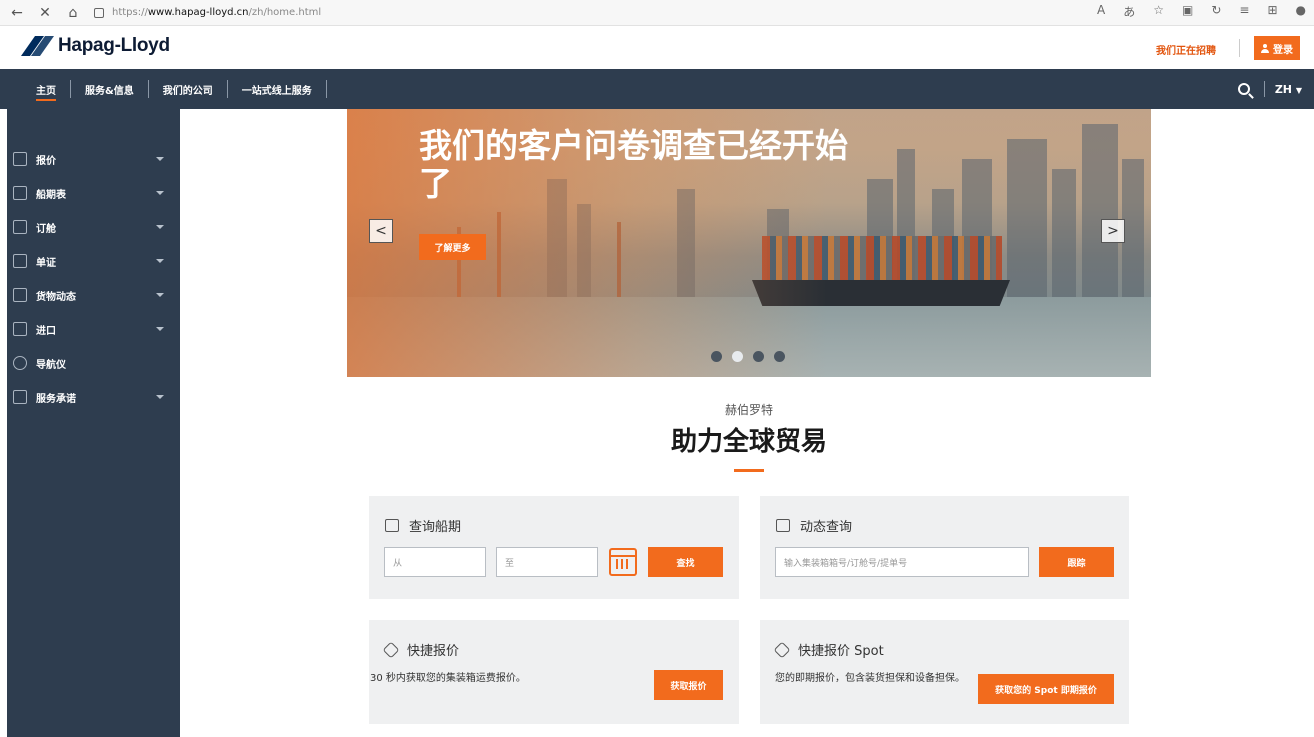 This screenshot has width=1314, height=737. I want to click on tracking-input: 输入集装箱箱号/订舱号/提单号, so click(902, 562).